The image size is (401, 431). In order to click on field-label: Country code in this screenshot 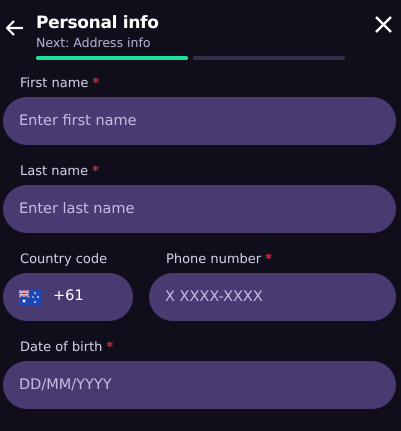, I will do `click(64, 259)`.